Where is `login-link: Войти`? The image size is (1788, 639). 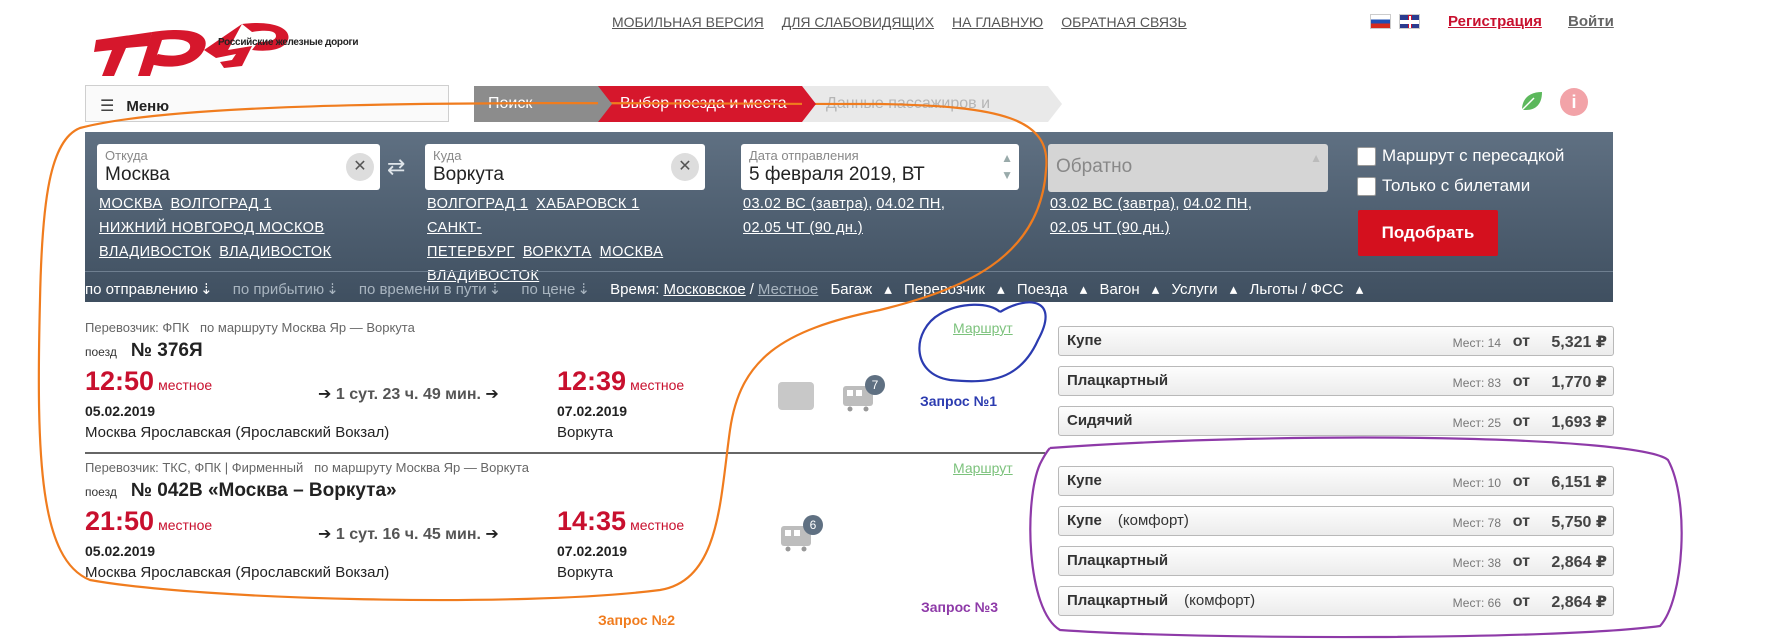 login-link: Войти is located at coordinates (1591, 21).